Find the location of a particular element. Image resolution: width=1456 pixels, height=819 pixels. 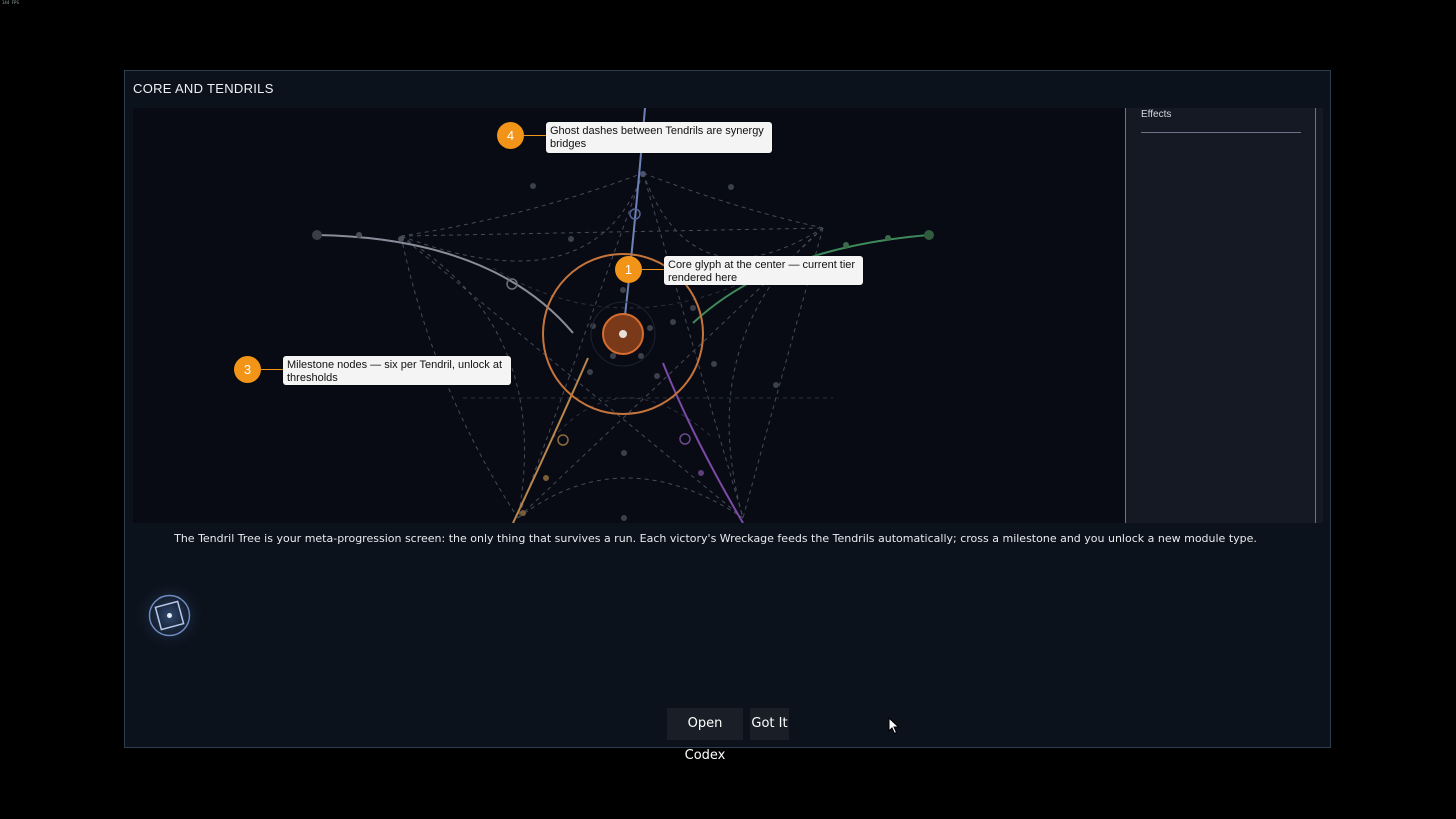

effects-divider is located at coordinates (1221, 132).